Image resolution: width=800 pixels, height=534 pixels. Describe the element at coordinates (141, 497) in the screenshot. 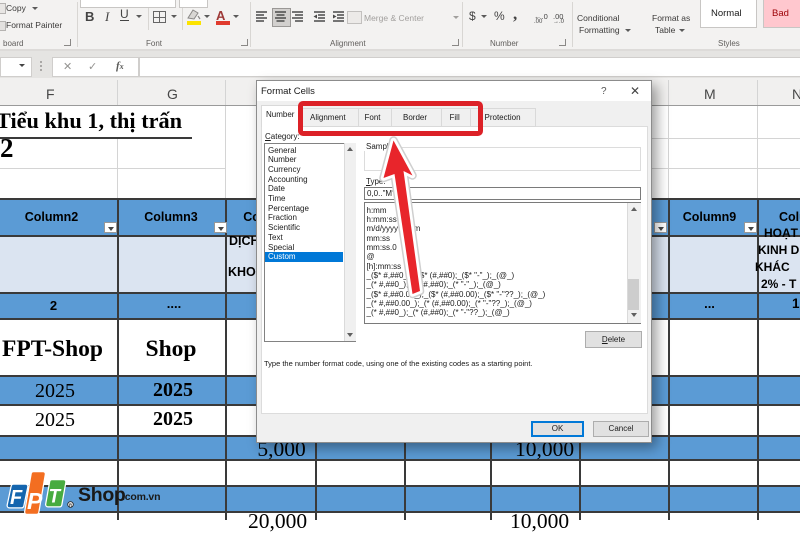

I see `svg-text: .com.vn` at that location.